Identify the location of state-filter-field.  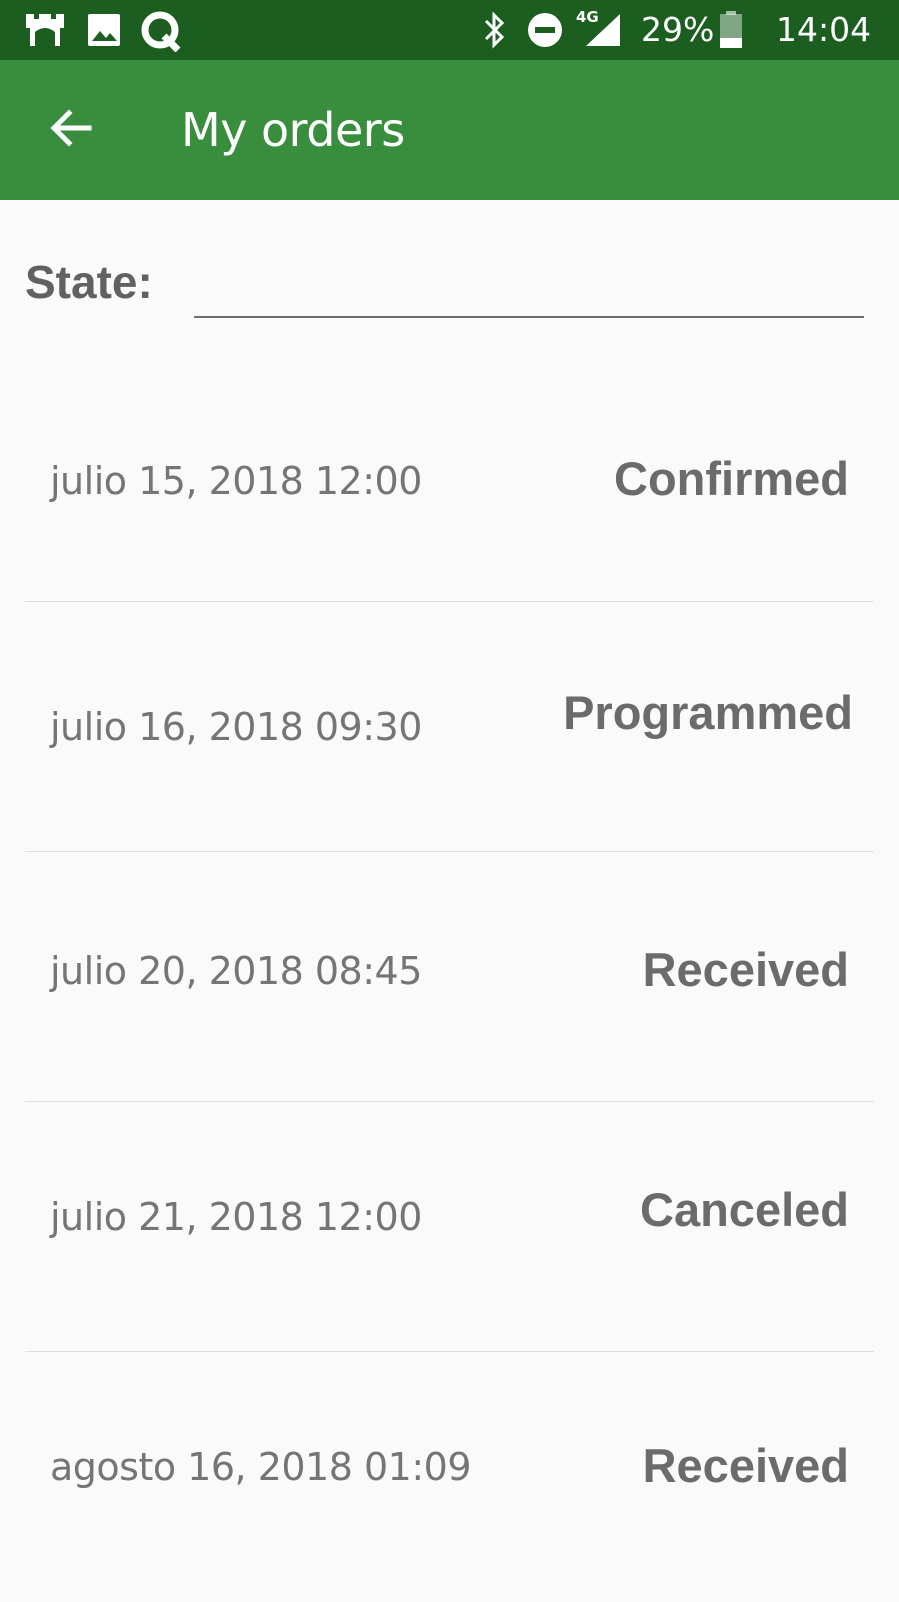
(529, 289).